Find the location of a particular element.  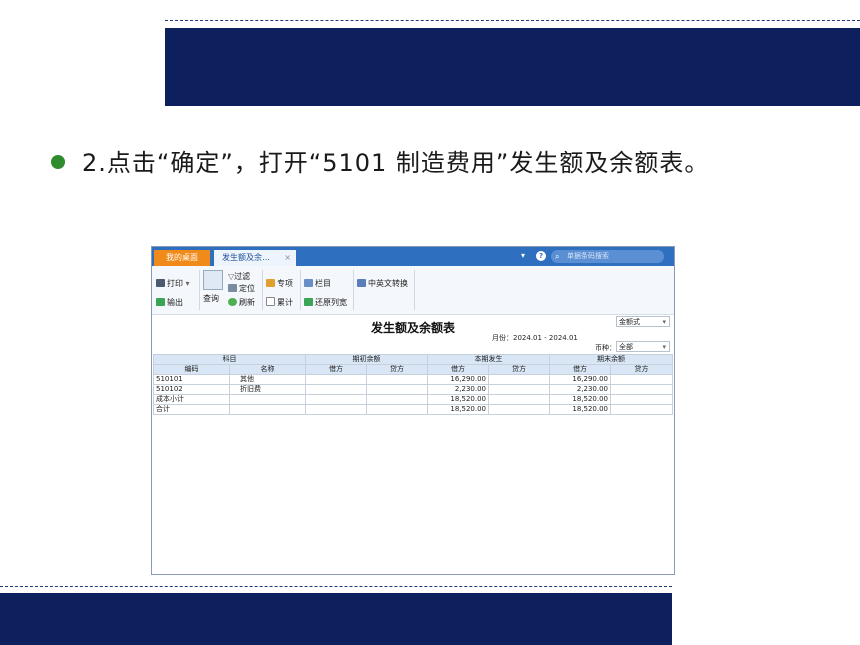

report-title: 发生额及余额表 is located at coordinates (412, 328).